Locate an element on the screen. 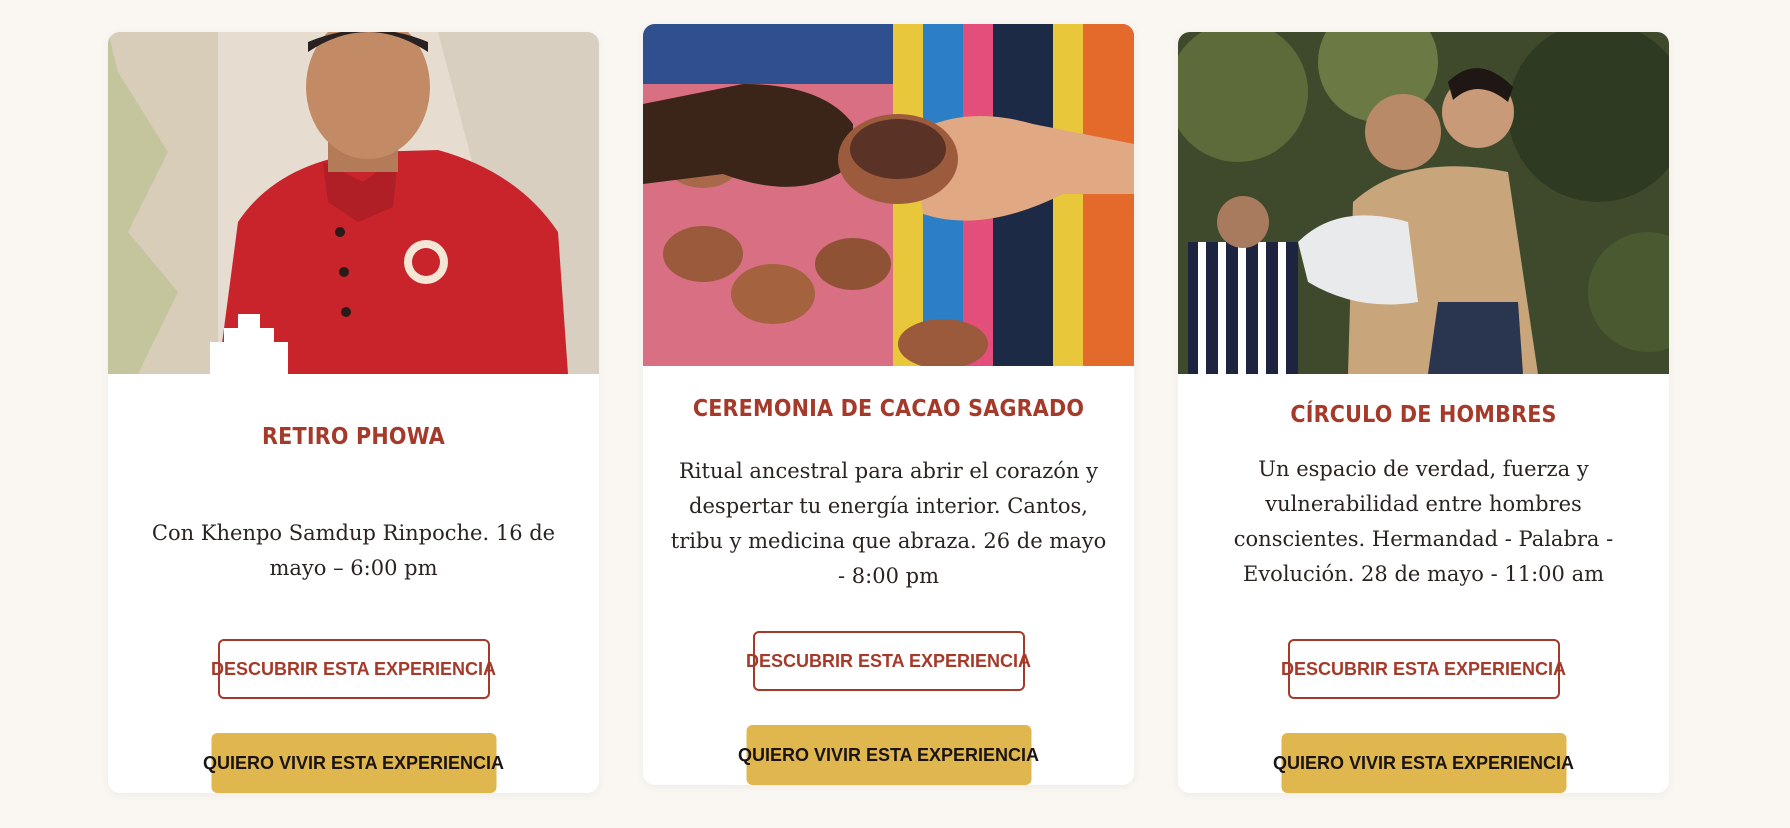 The image size is (1790, 828). event-image-monk is located at coordinates (353, 203).